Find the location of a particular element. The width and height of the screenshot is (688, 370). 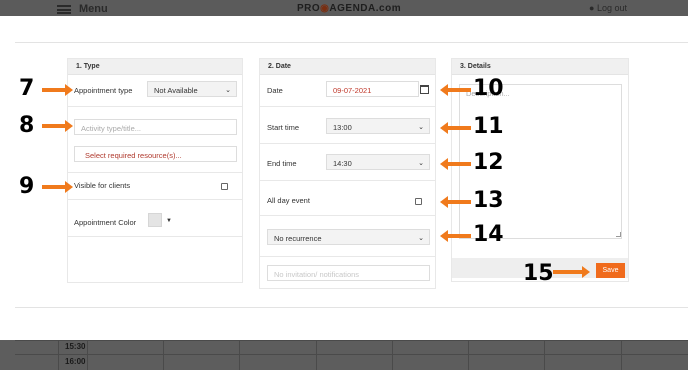

annotation-number: 9 is located at coordinates (27, 186).